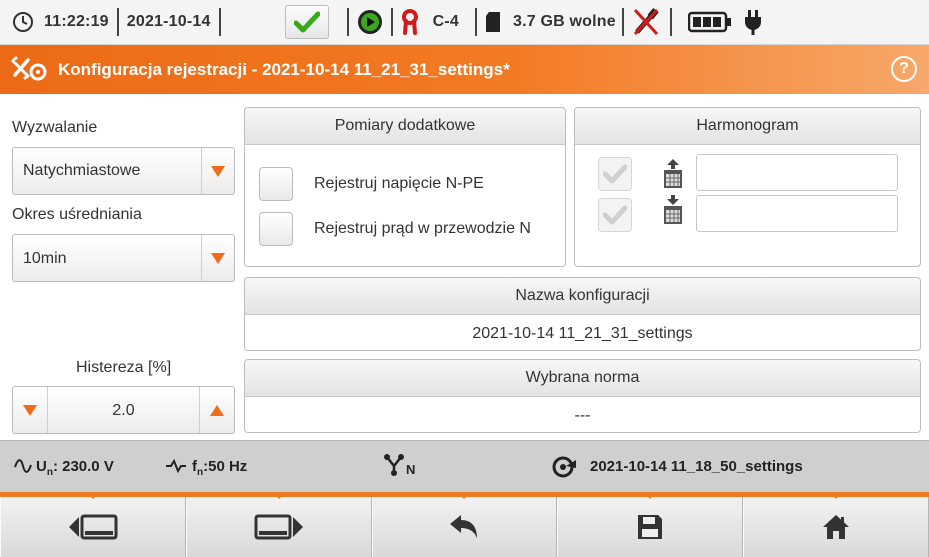 This screenshot has width=929, height=557. Describe the element at coordinates (399, 465) in the screenshot. I see `network-type-icon: N` at that location.